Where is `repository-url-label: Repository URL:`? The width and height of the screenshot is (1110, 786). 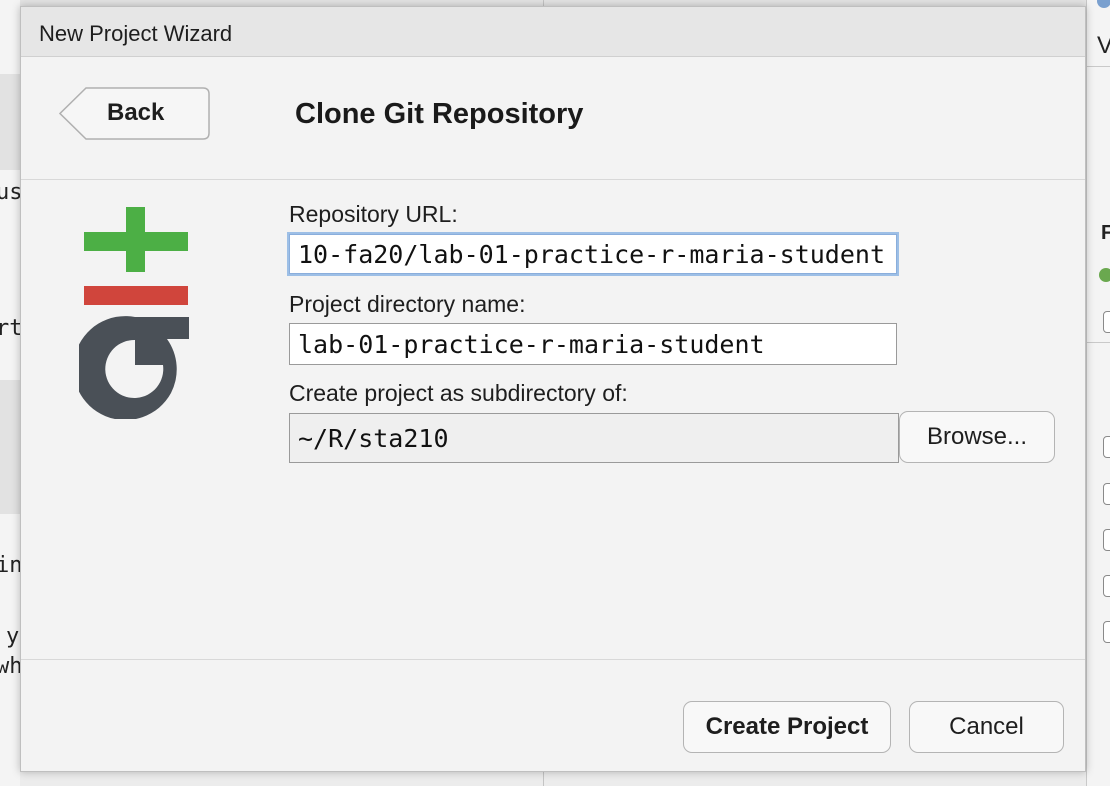 repository-url-label: Repository URL: is located at coordinates (373, 214).